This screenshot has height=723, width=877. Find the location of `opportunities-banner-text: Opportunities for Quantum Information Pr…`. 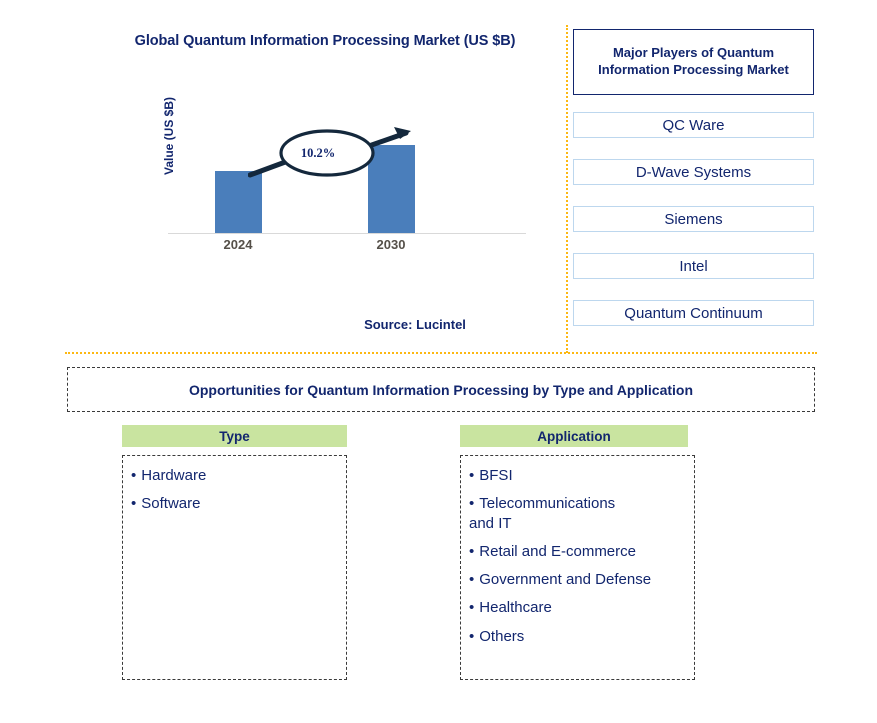

opportunities-banner-text: Opportunities for Quantum Information Pr… is located at coordinates (441, 389).